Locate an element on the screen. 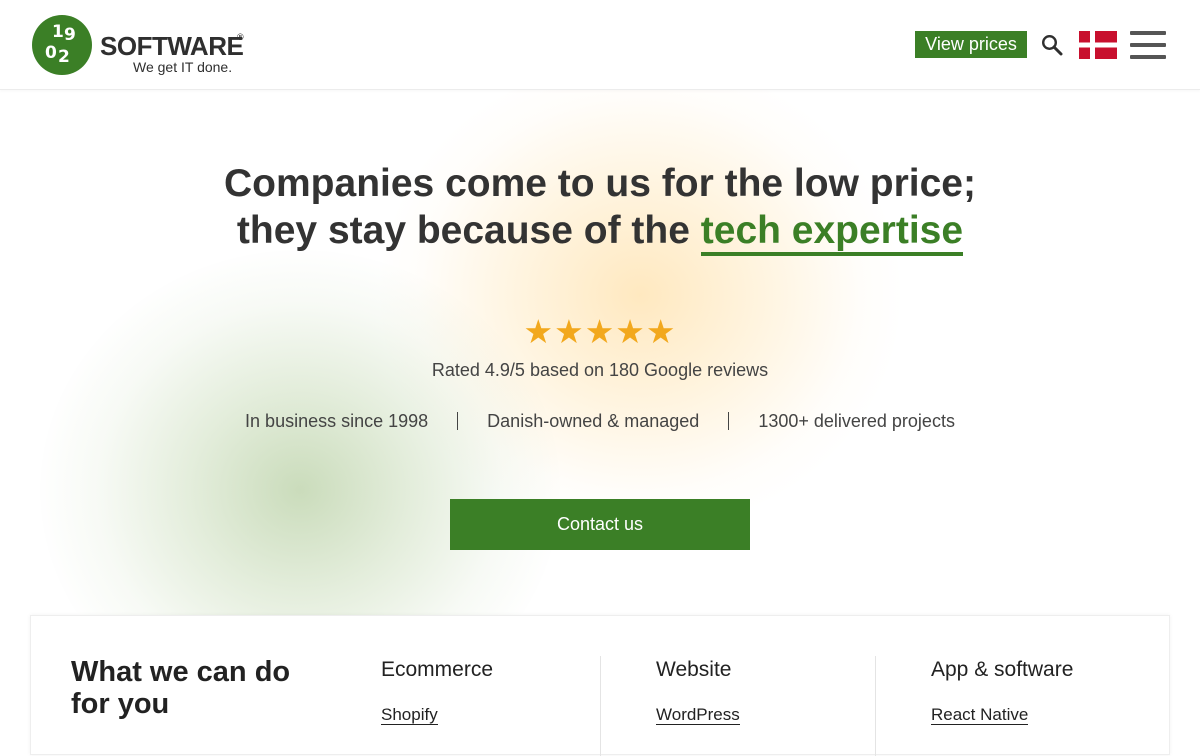 The image size is (1200, 756). fact-projects: 1300+ delivered projects is located at coordinates (856, 421).